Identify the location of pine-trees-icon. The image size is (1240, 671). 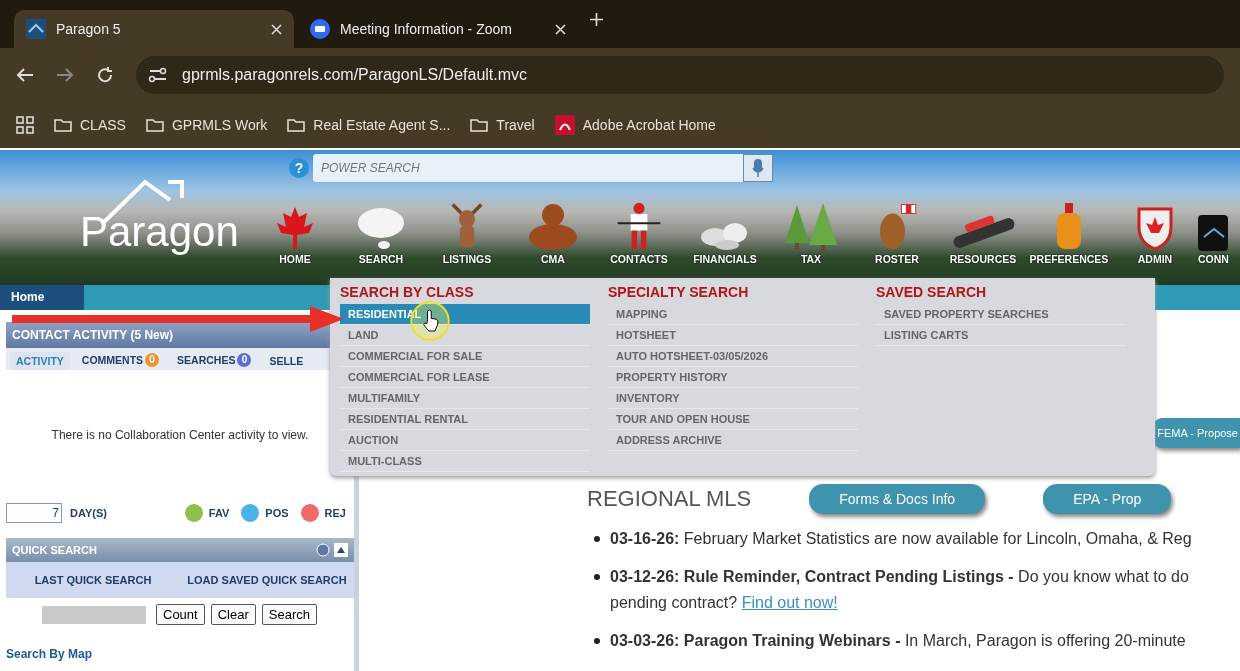
(811, 226).